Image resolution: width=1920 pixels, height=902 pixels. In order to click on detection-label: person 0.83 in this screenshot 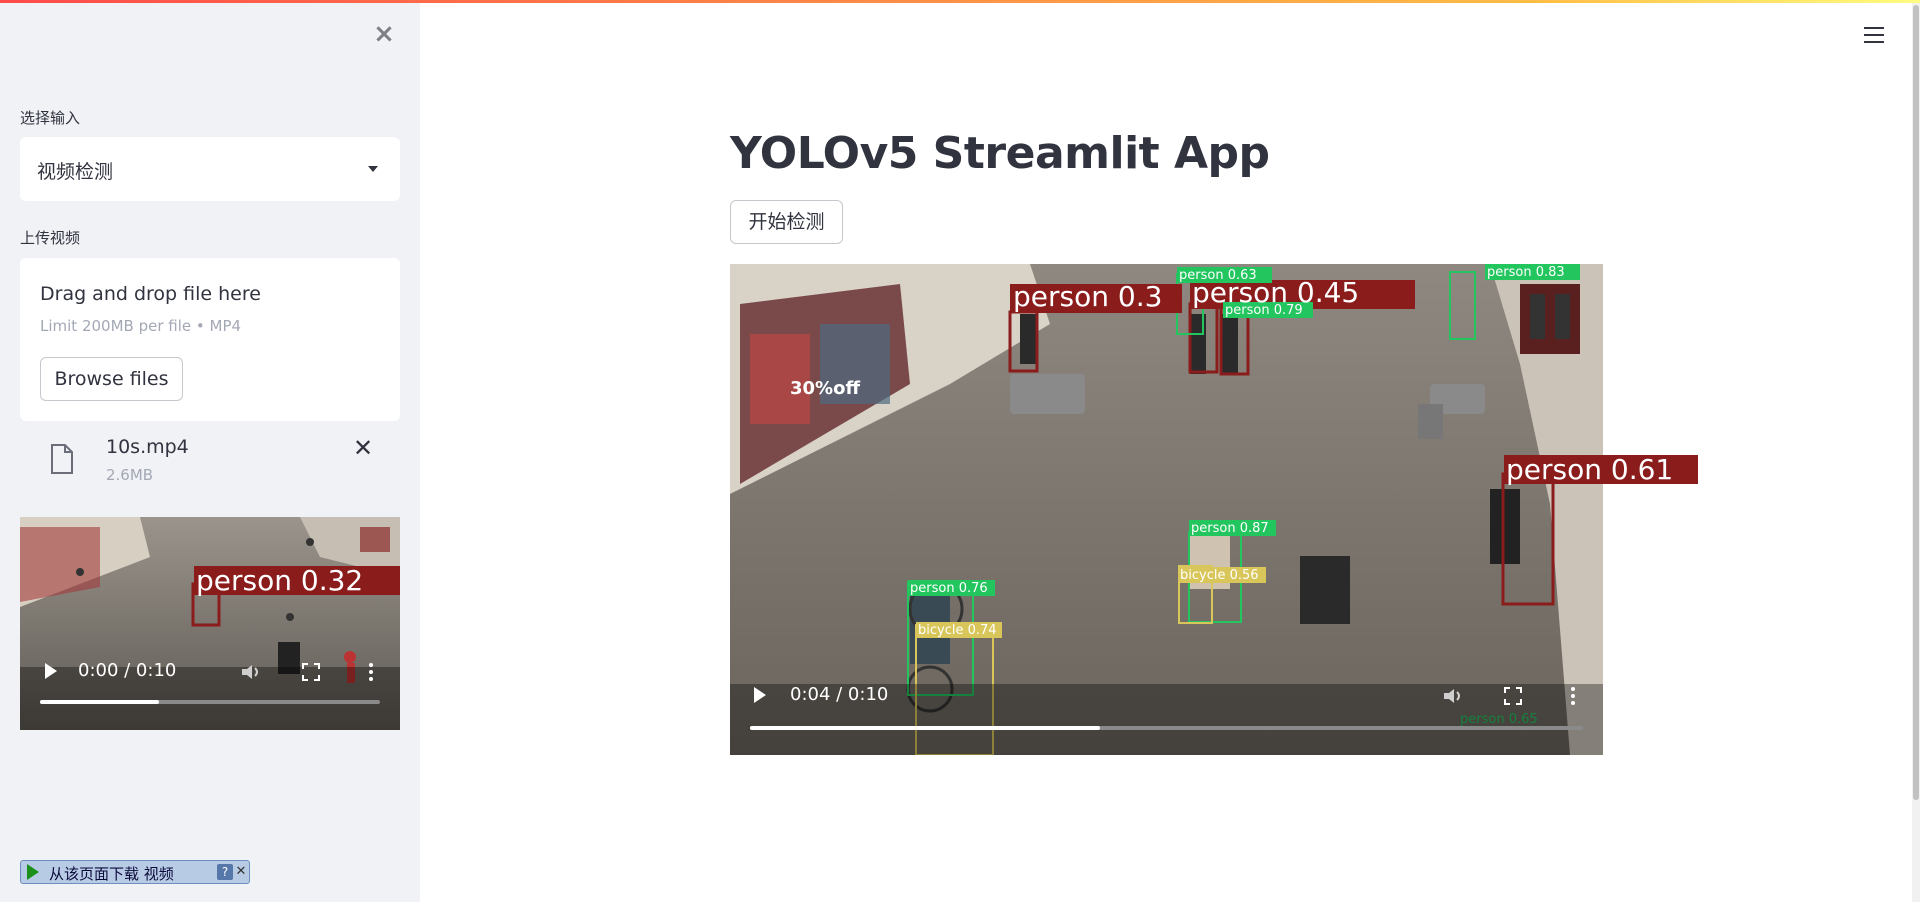, I will do `click(1526, 272)`.